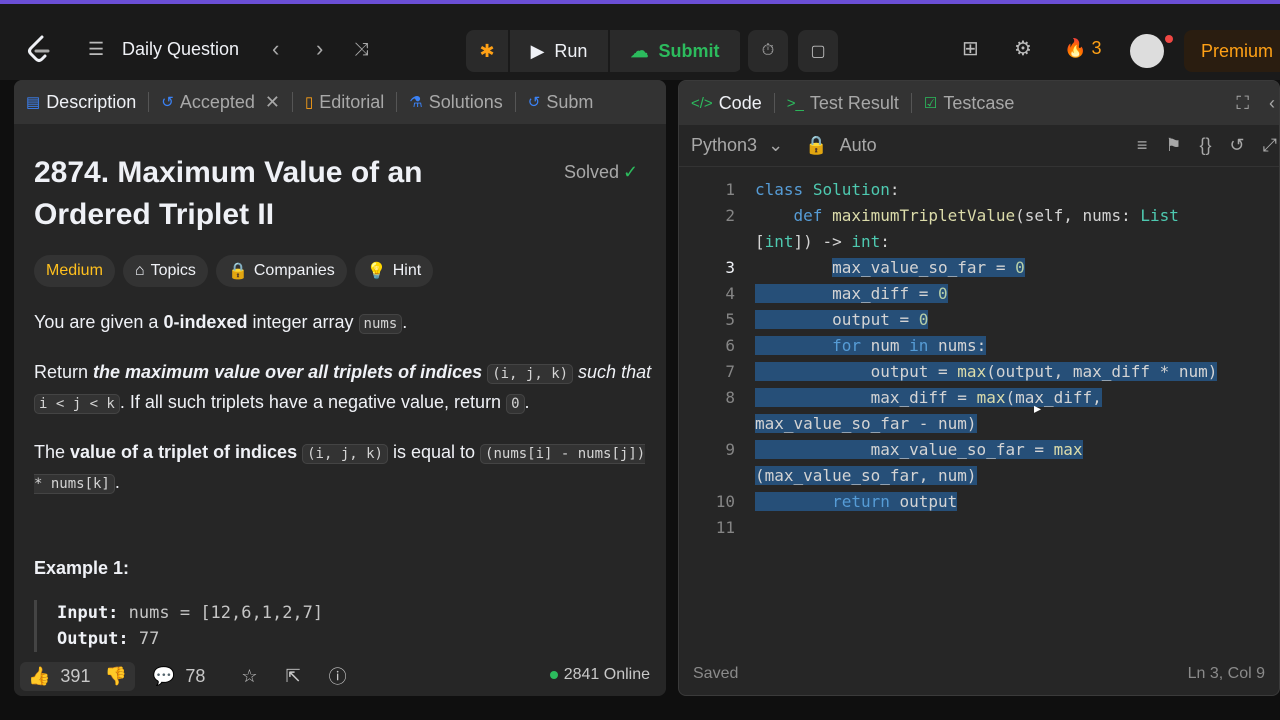 The height and width of the screenshot is (720, 1280). Describe the element at coordinates (858, 145) in the screenshot. I see `mode-label: Auto` at that location.